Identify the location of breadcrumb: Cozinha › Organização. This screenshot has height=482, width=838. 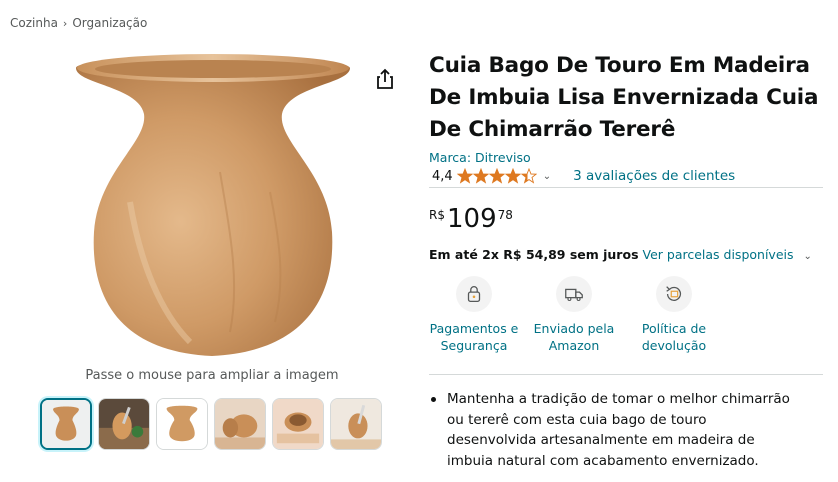
(78, 23).